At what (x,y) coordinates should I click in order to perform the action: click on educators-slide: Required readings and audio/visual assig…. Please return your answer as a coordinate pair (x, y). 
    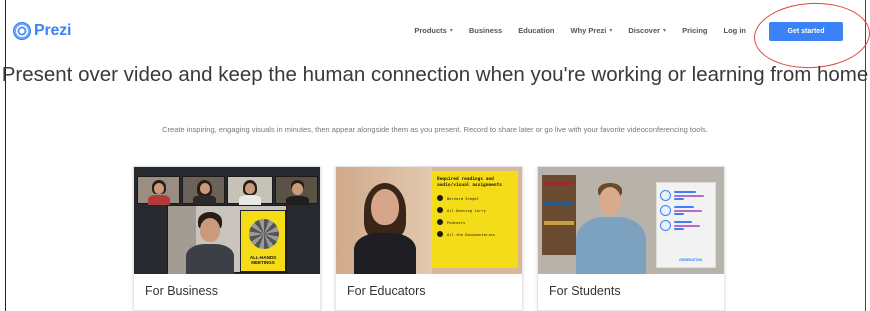
    Looking at the image, I should click on (475, 219).